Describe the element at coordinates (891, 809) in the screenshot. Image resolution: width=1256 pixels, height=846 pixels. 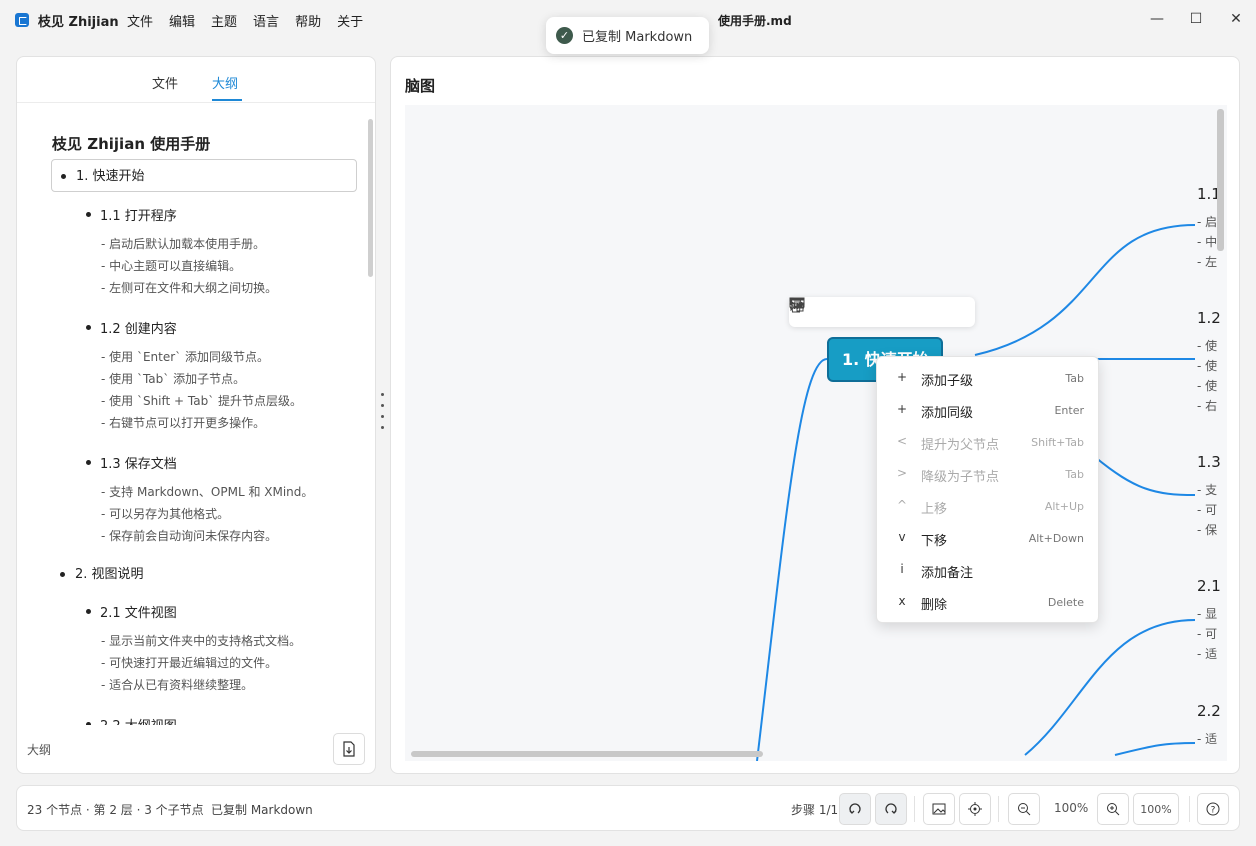
I see `redo-button` at that location.